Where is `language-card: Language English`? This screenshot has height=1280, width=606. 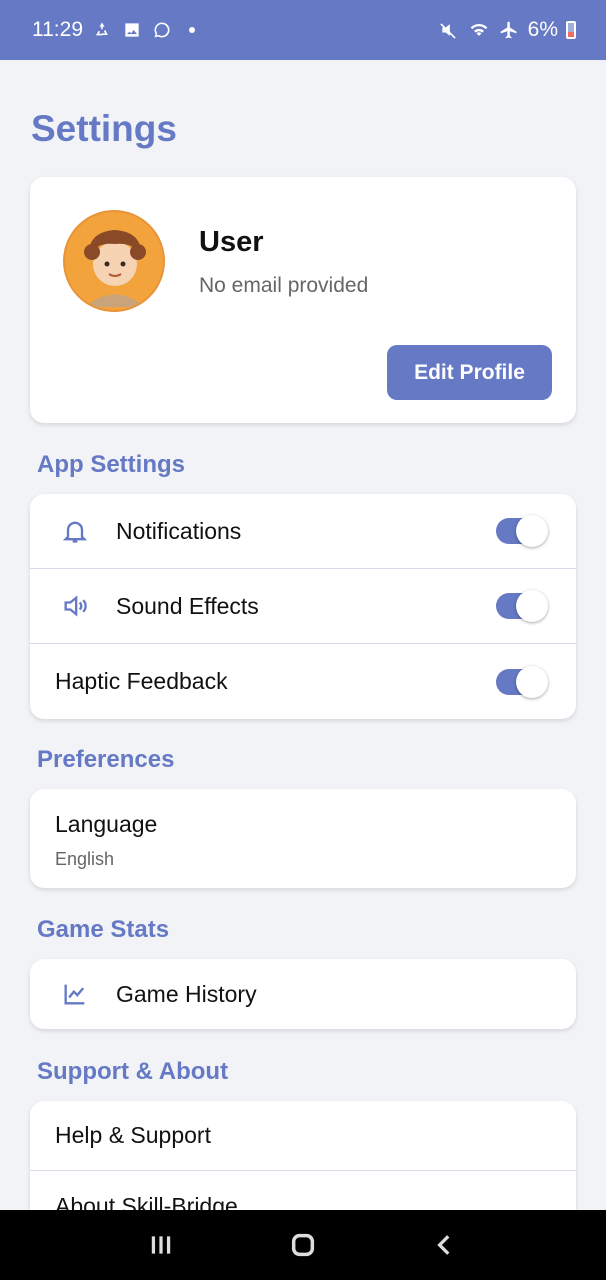 language-card: Language English is located at coordinates (303, 838).